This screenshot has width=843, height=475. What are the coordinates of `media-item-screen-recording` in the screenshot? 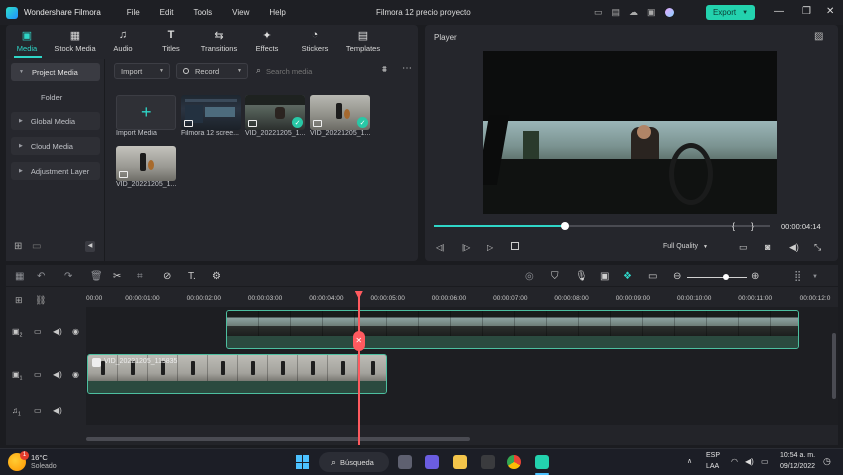 It's located at (211, 112).